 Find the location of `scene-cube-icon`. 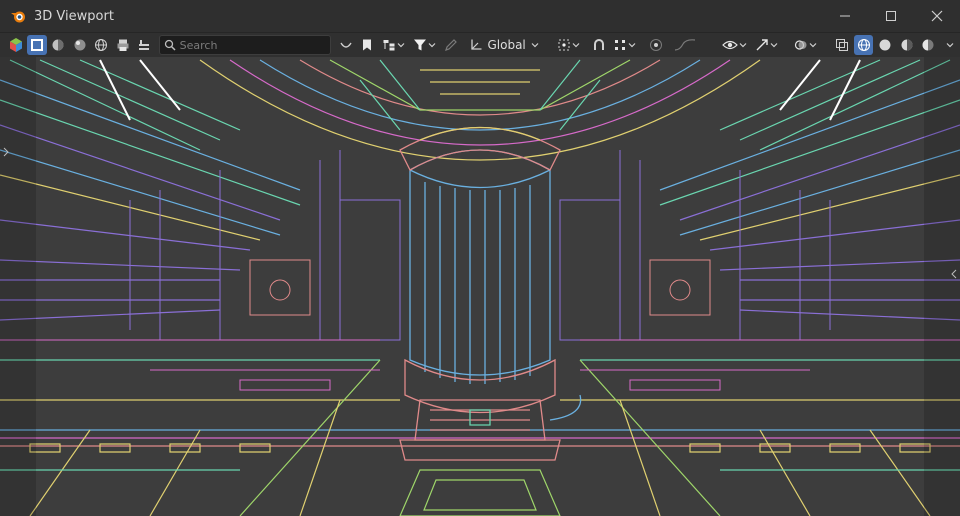

scene-cube-icon is located at coordinates (15, 45).